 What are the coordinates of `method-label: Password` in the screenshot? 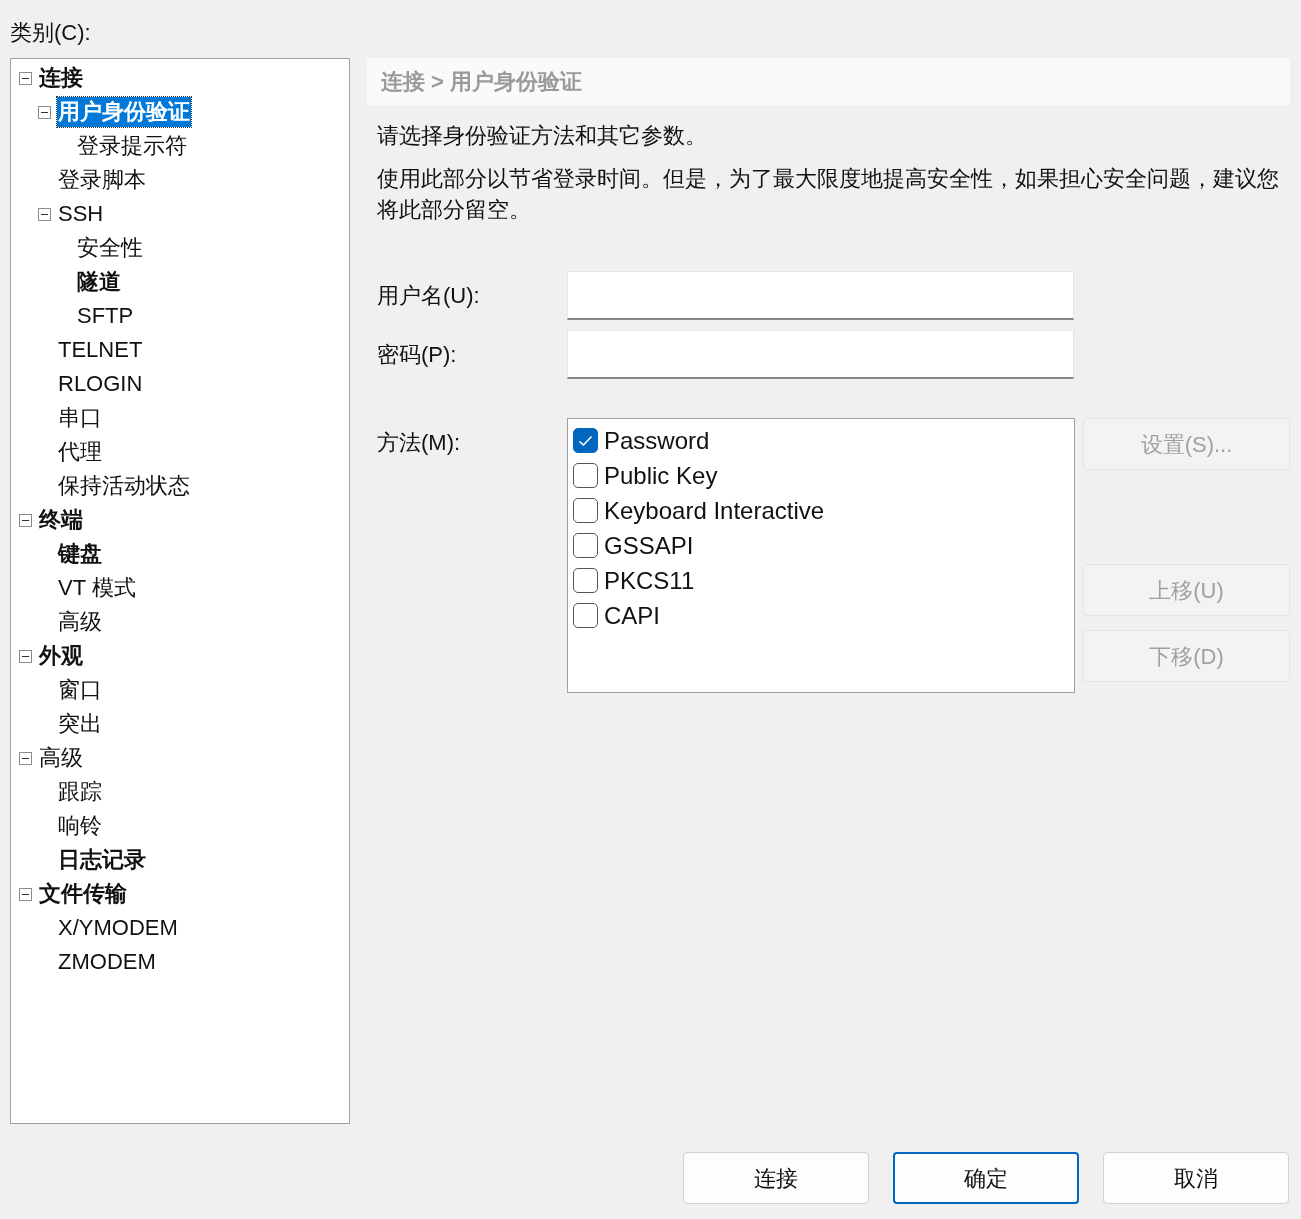 It's located at (657, 440).